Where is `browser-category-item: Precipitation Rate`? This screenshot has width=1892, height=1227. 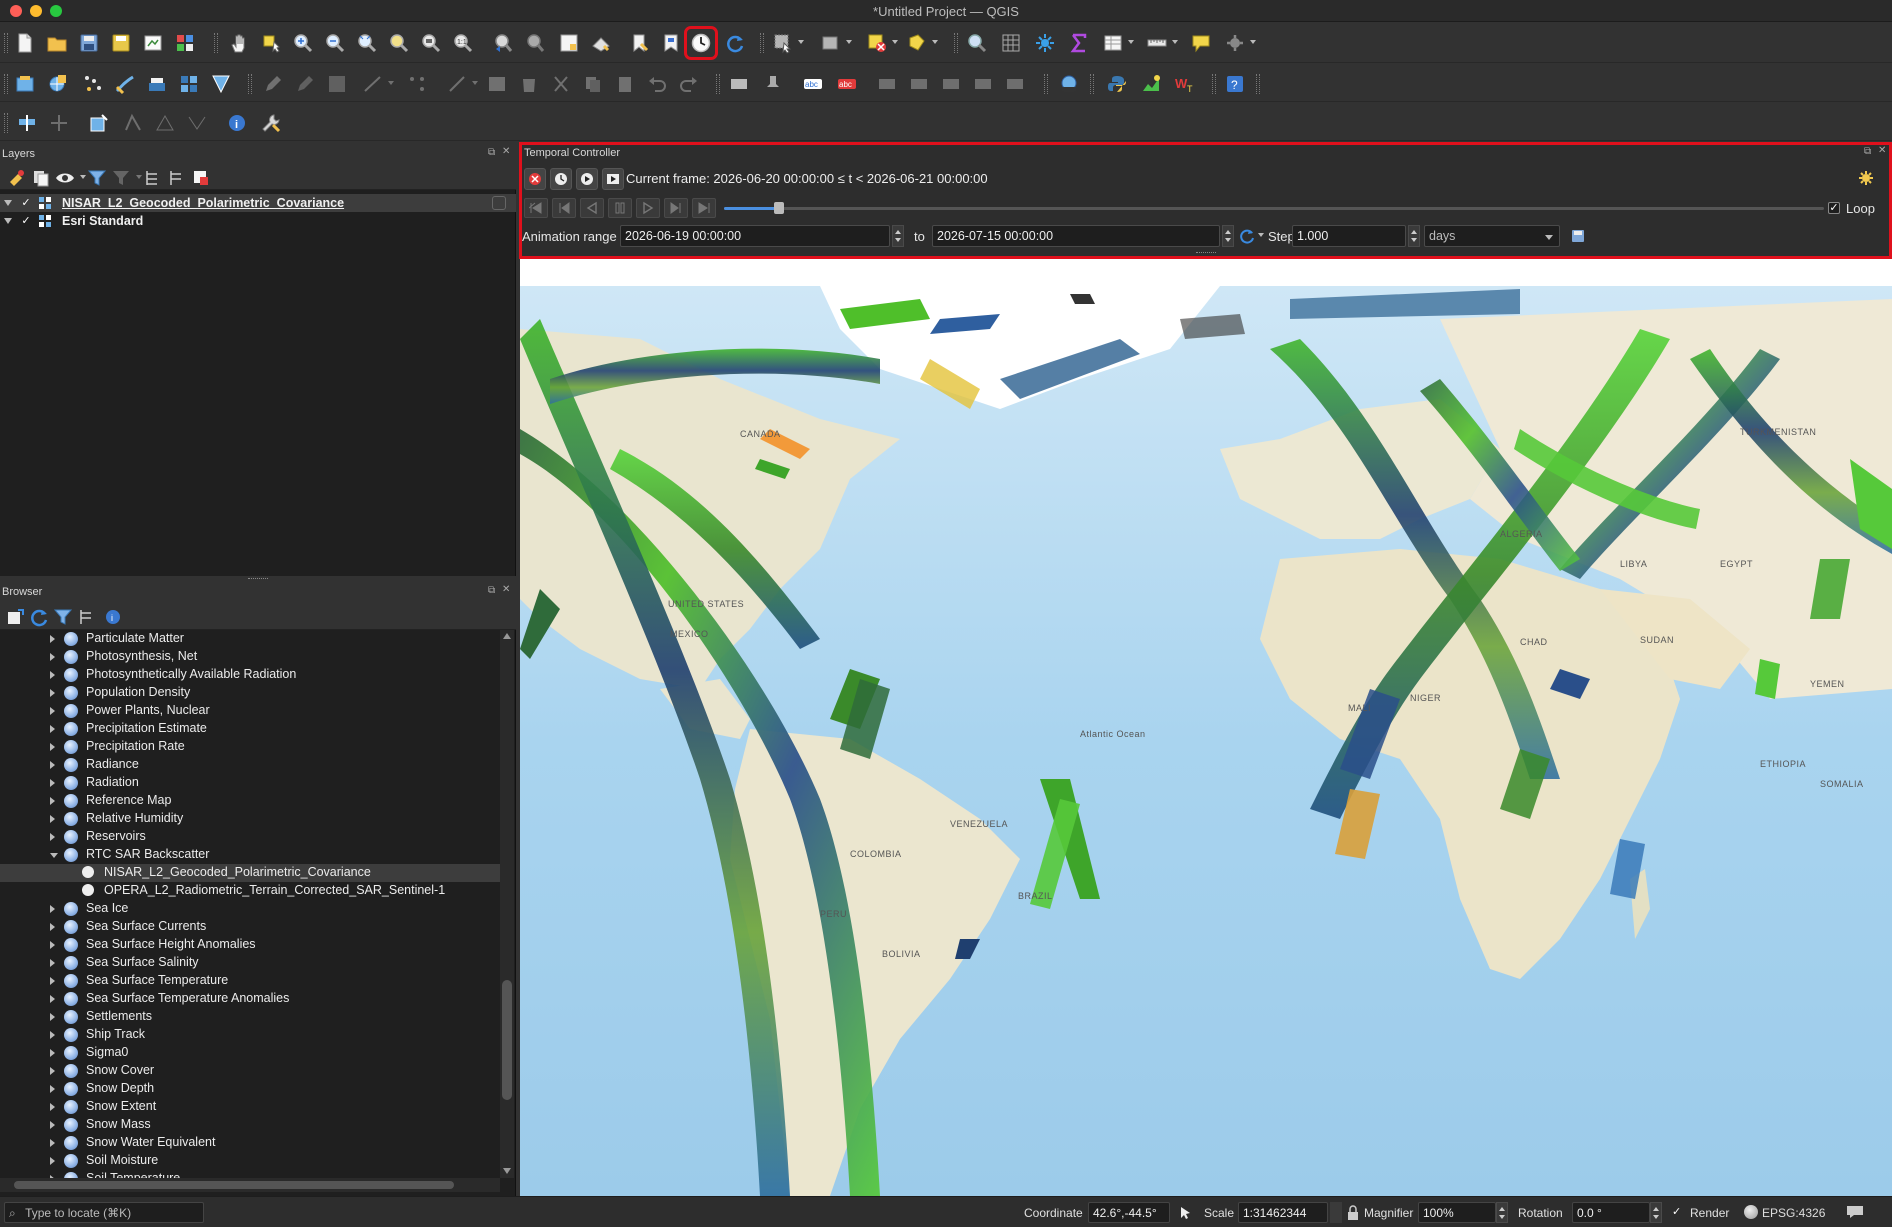 browser-category-item: Precipitation Rate is located at coordinates (250, 747).